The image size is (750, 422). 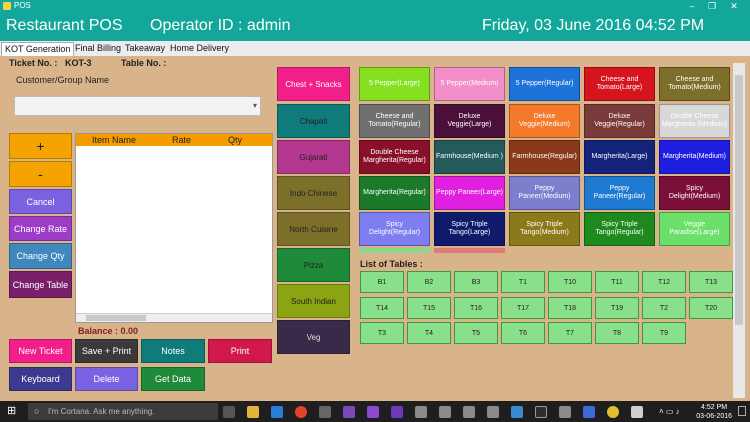 What do you see at coordinates (229, 412) in the screenshot?
I see `task-view-icon` at bounding box center [229, 412].